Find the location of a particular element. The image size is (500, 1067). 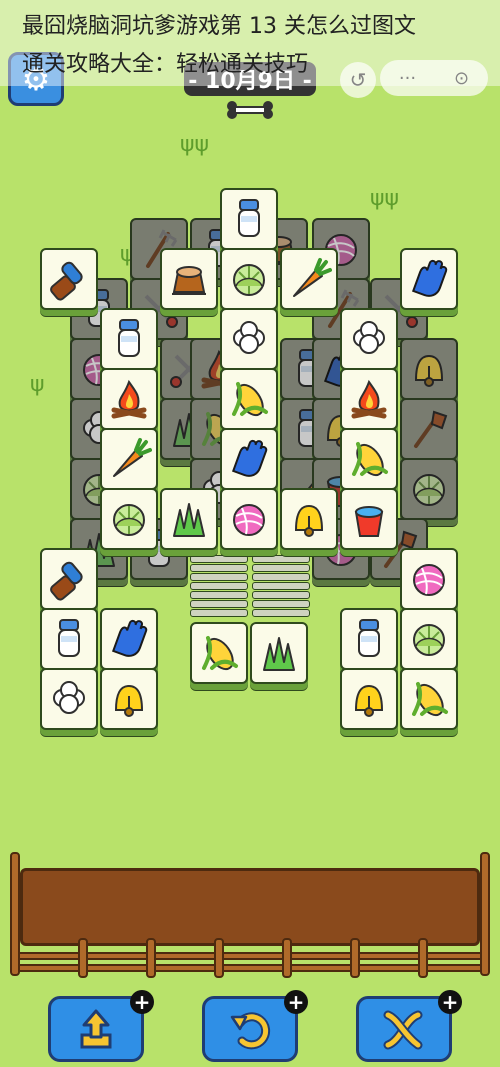

tile-bucket is located at coordinates (369, 519).